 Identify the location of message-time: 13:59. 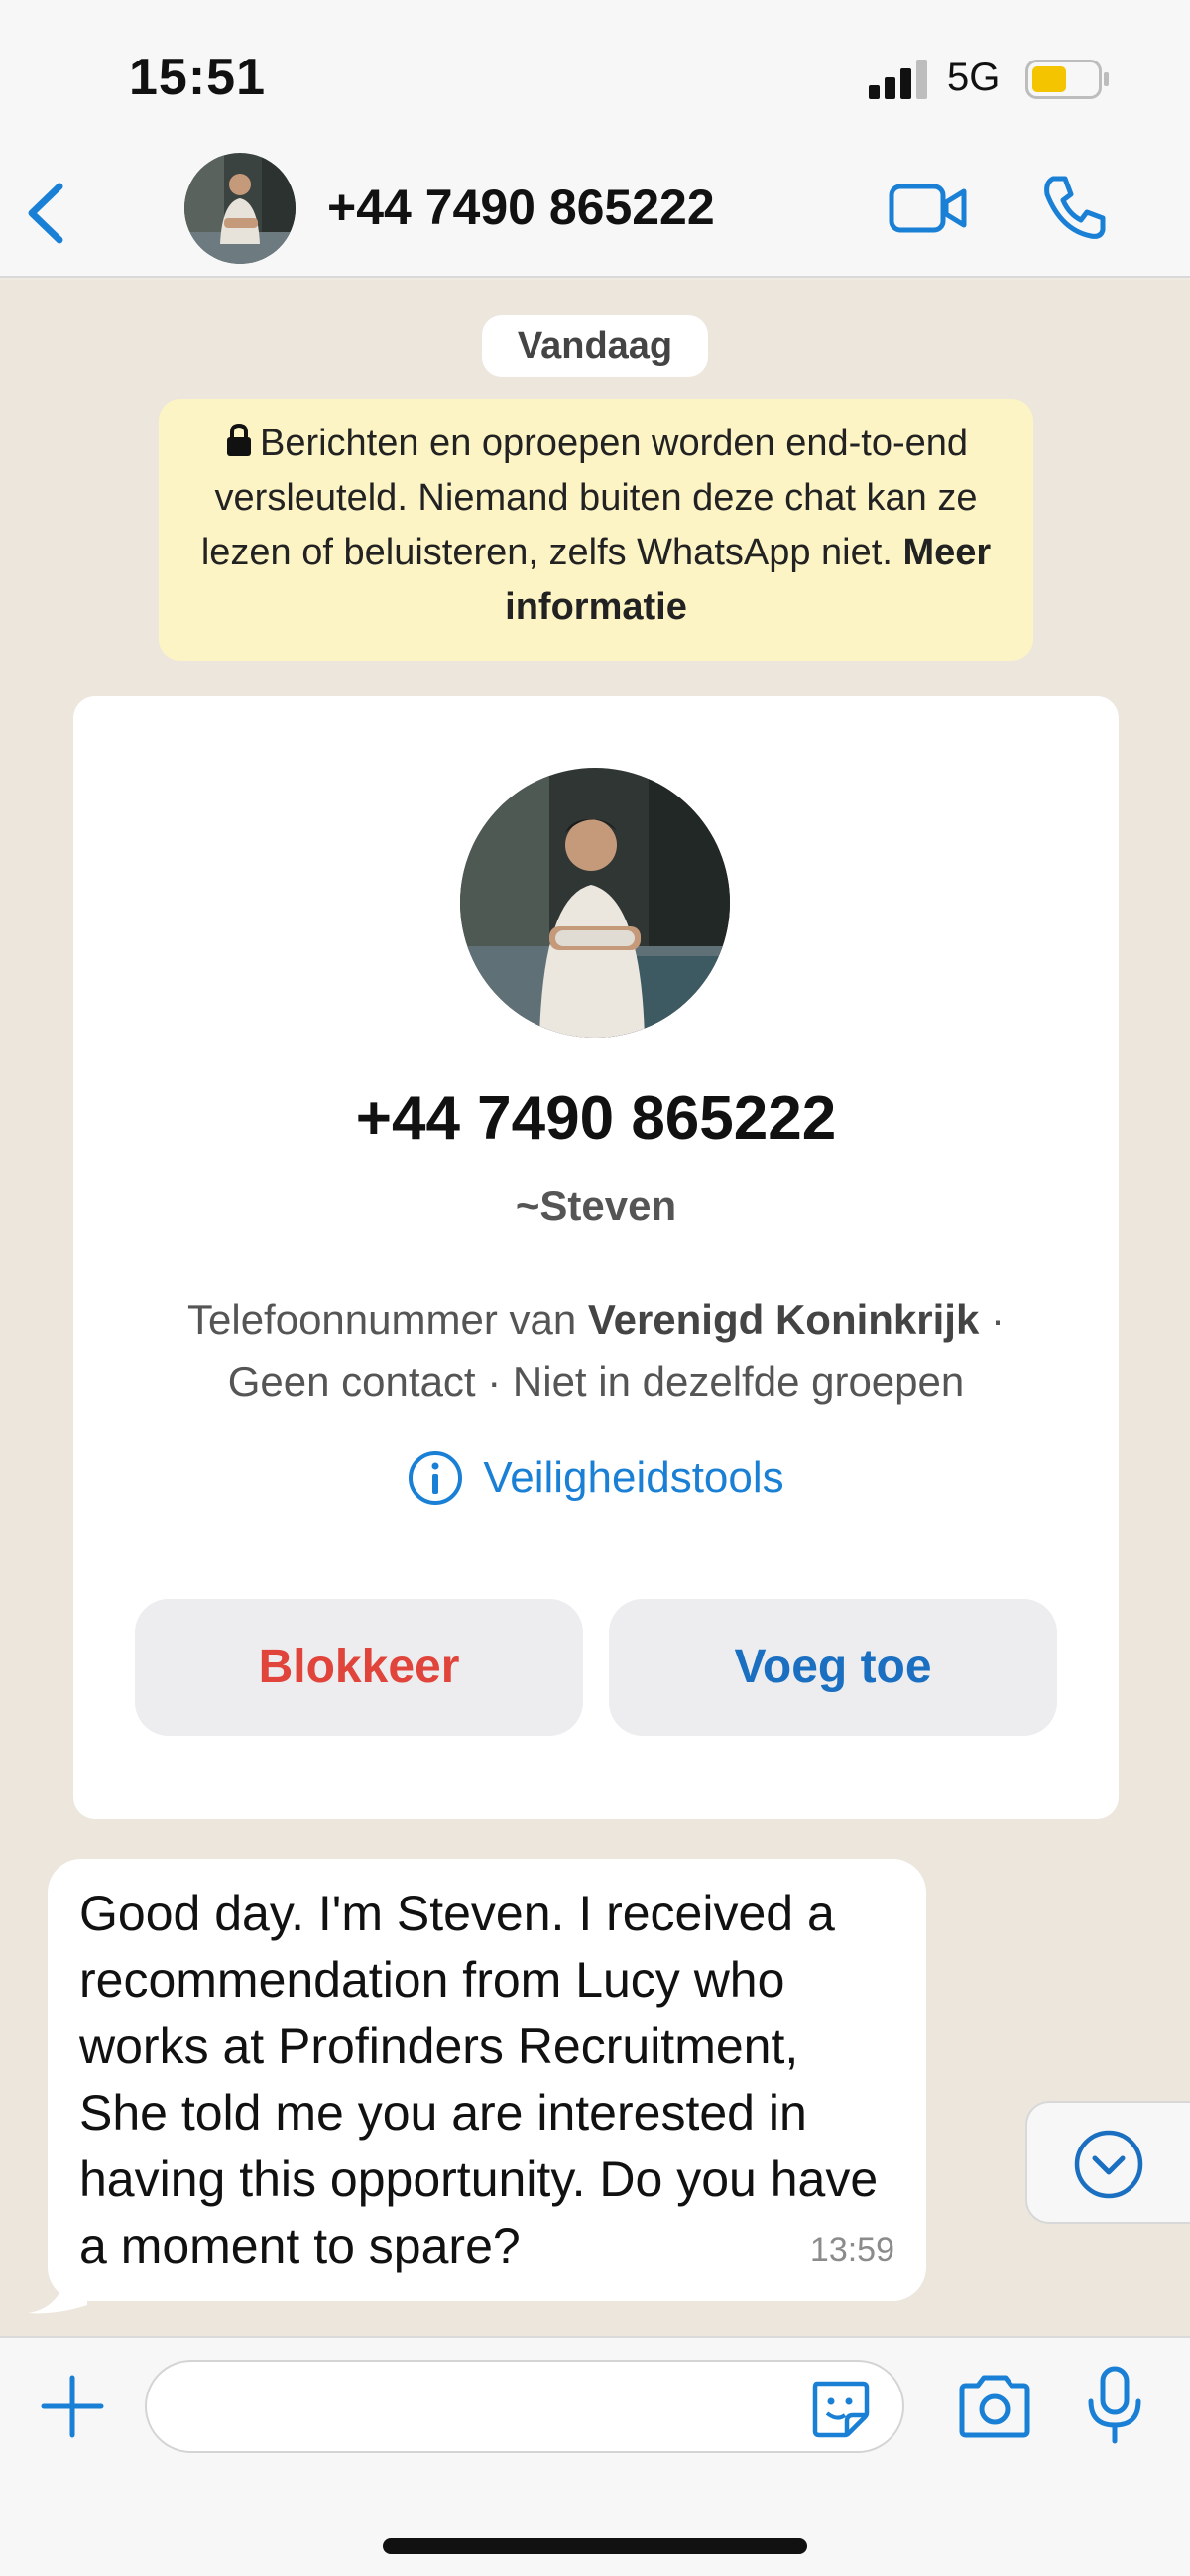
(851, 2250).